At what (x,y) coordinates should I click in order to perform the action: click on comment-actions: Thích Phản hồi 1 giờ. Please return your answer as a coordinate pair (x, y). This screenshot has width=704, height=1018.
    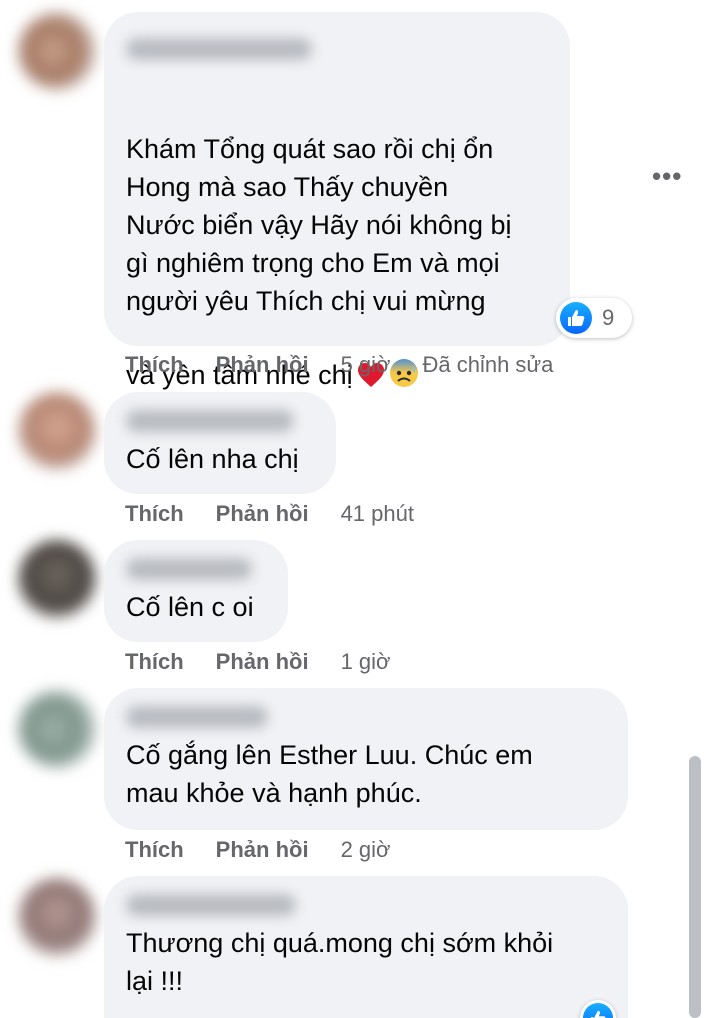
    Looking at the image, I should click on (273, 662).